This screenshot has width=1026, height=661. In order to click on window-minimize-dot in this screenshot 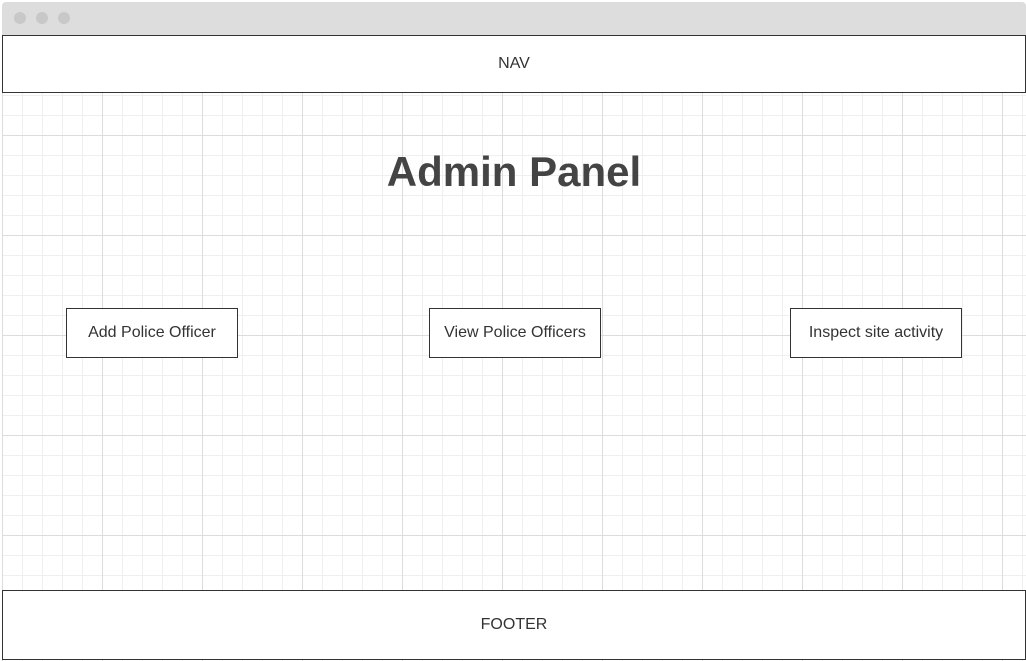, I will do `click(42, 18)`.